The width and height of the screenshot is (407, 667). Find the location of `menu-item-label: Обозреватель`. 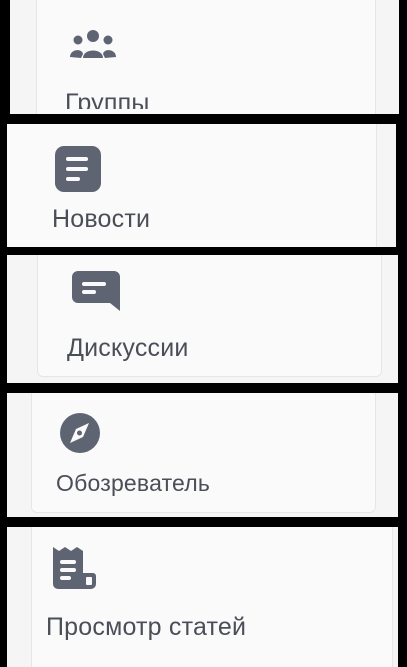

menu-item-label: Обозреватель is located at coordinates (133, 483).